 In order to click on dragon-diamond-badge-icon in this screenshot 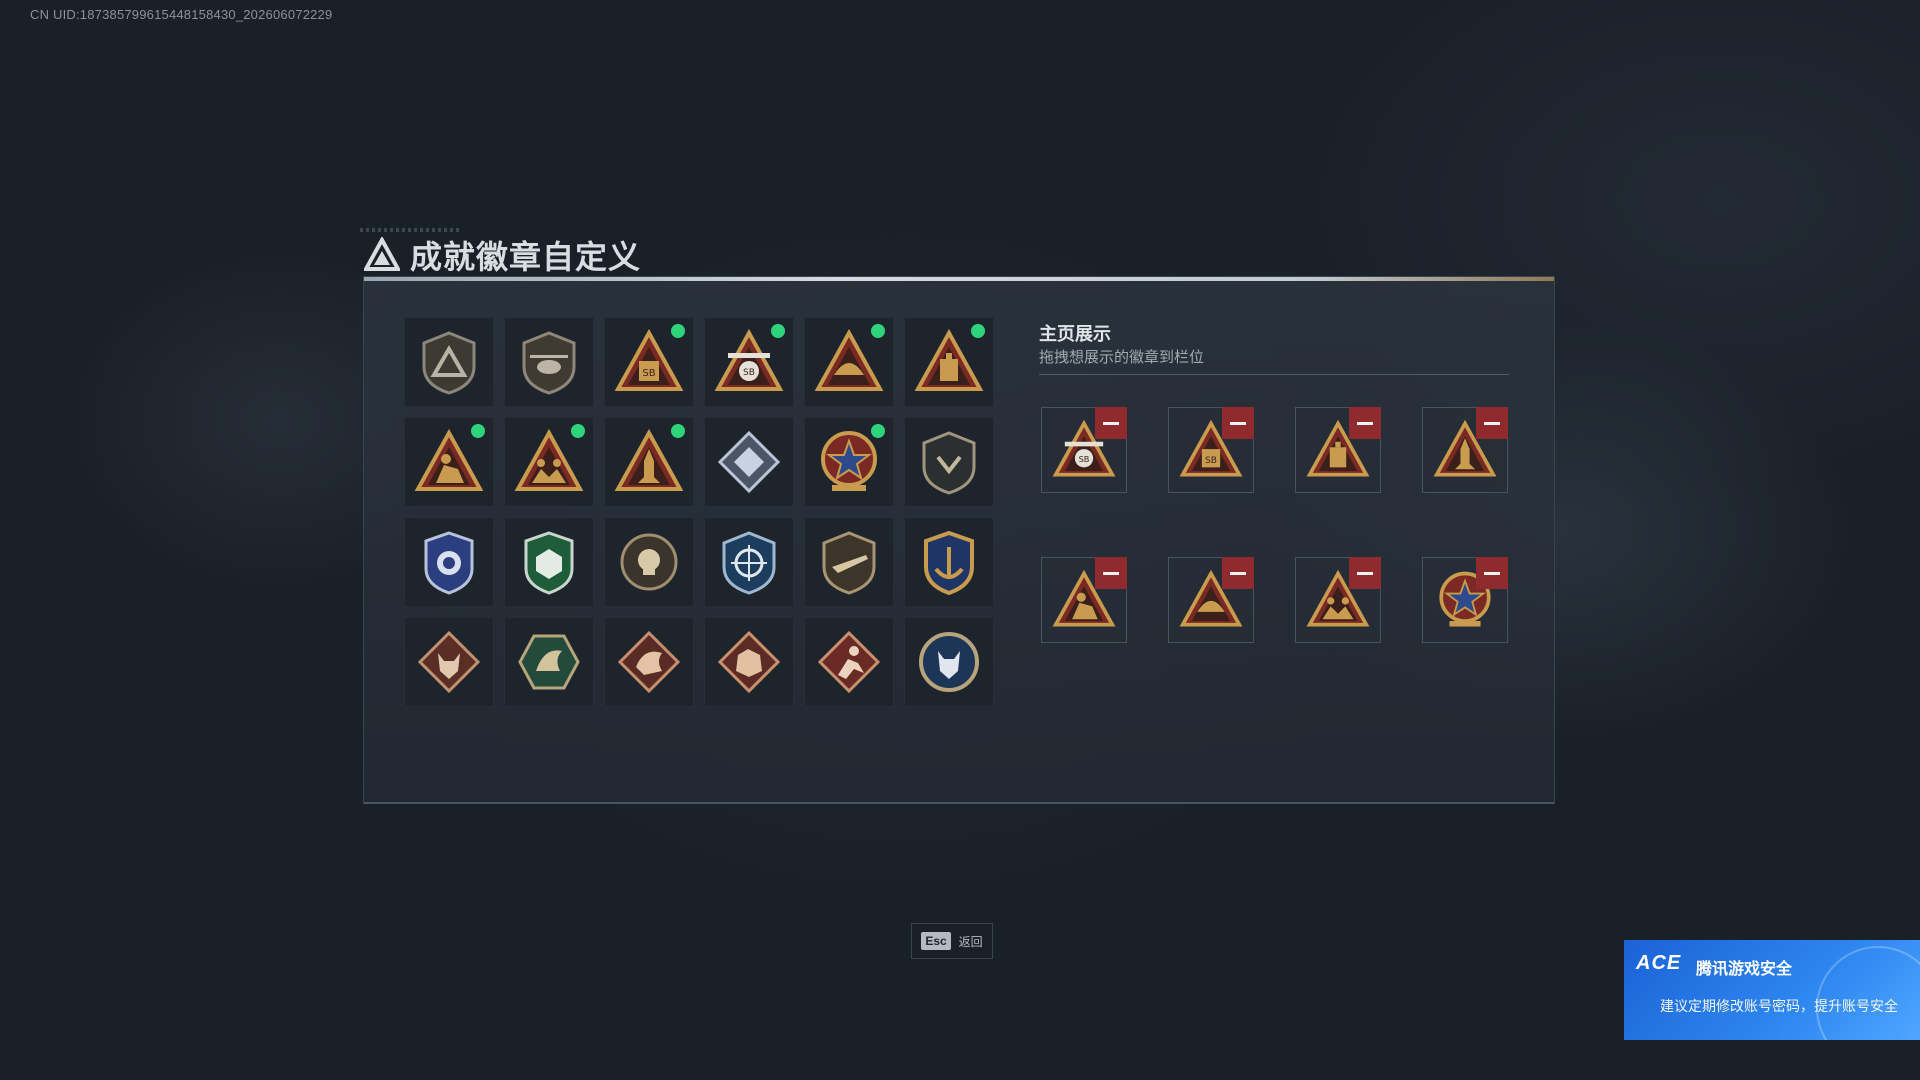, I will do `click(649, 662)`.